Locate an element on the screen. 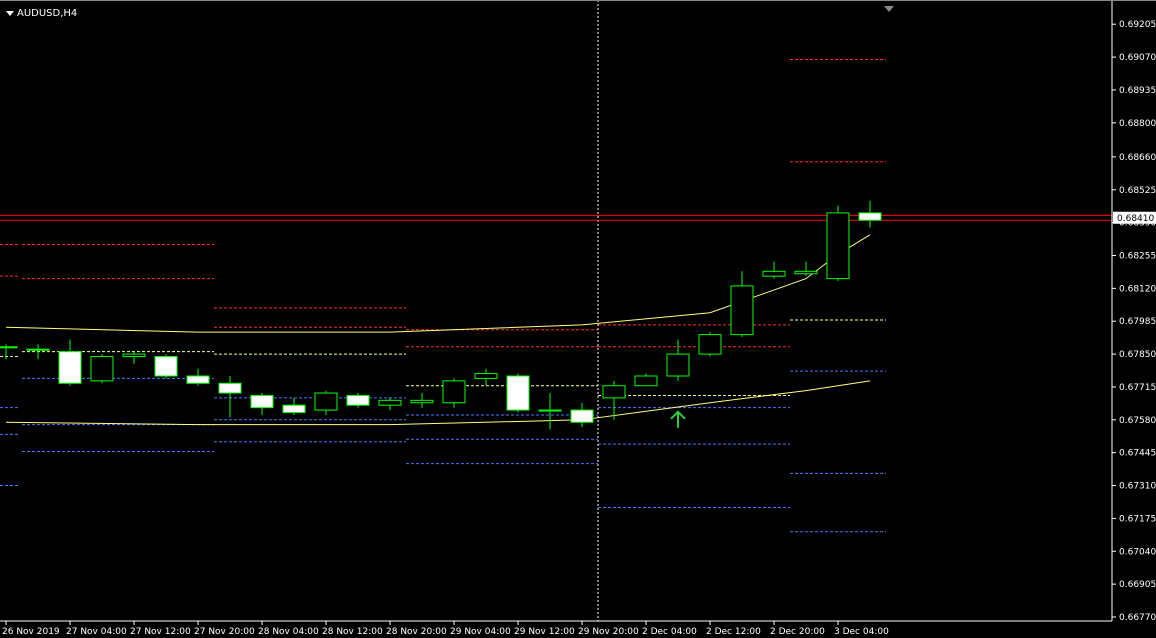 This screenshot has width=1156, height=638. x-tick-label: 27 Nov 04:00 is located at coordinates (96, 632).